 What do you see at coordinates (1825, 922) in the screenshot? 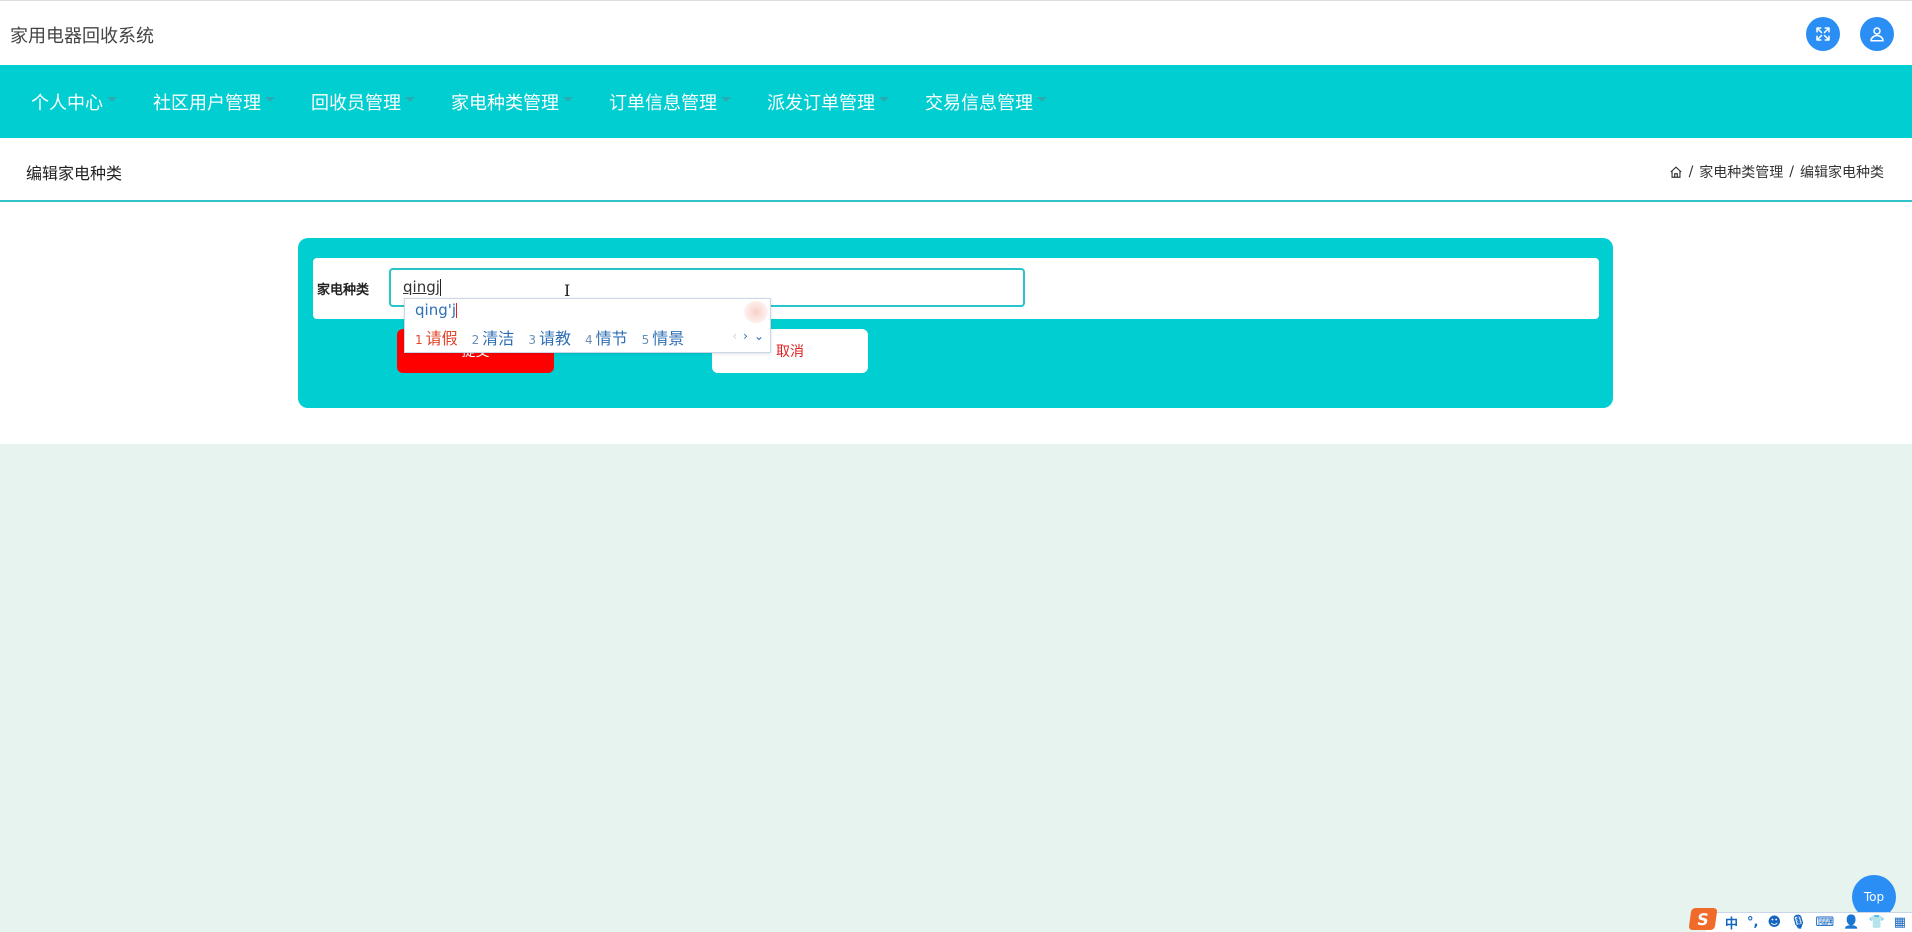
I see `keyboard-icon: ⌨` at bounding box center [1825, 922].